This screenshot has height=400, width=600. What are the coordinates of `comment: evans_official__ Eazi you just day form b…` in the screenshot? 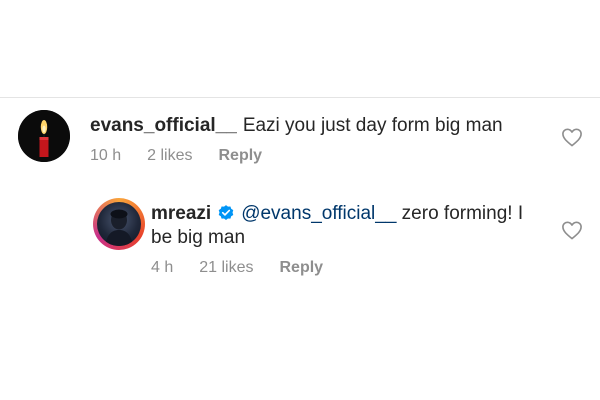 It's located at (300, 140).